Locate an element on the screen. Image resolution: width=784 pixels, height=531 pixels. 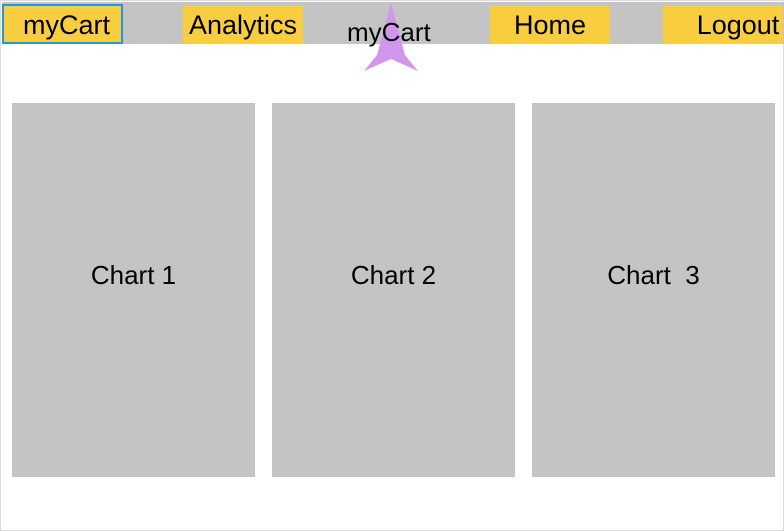
nav-button-logout: Logout is located at coordinates (723, 25).